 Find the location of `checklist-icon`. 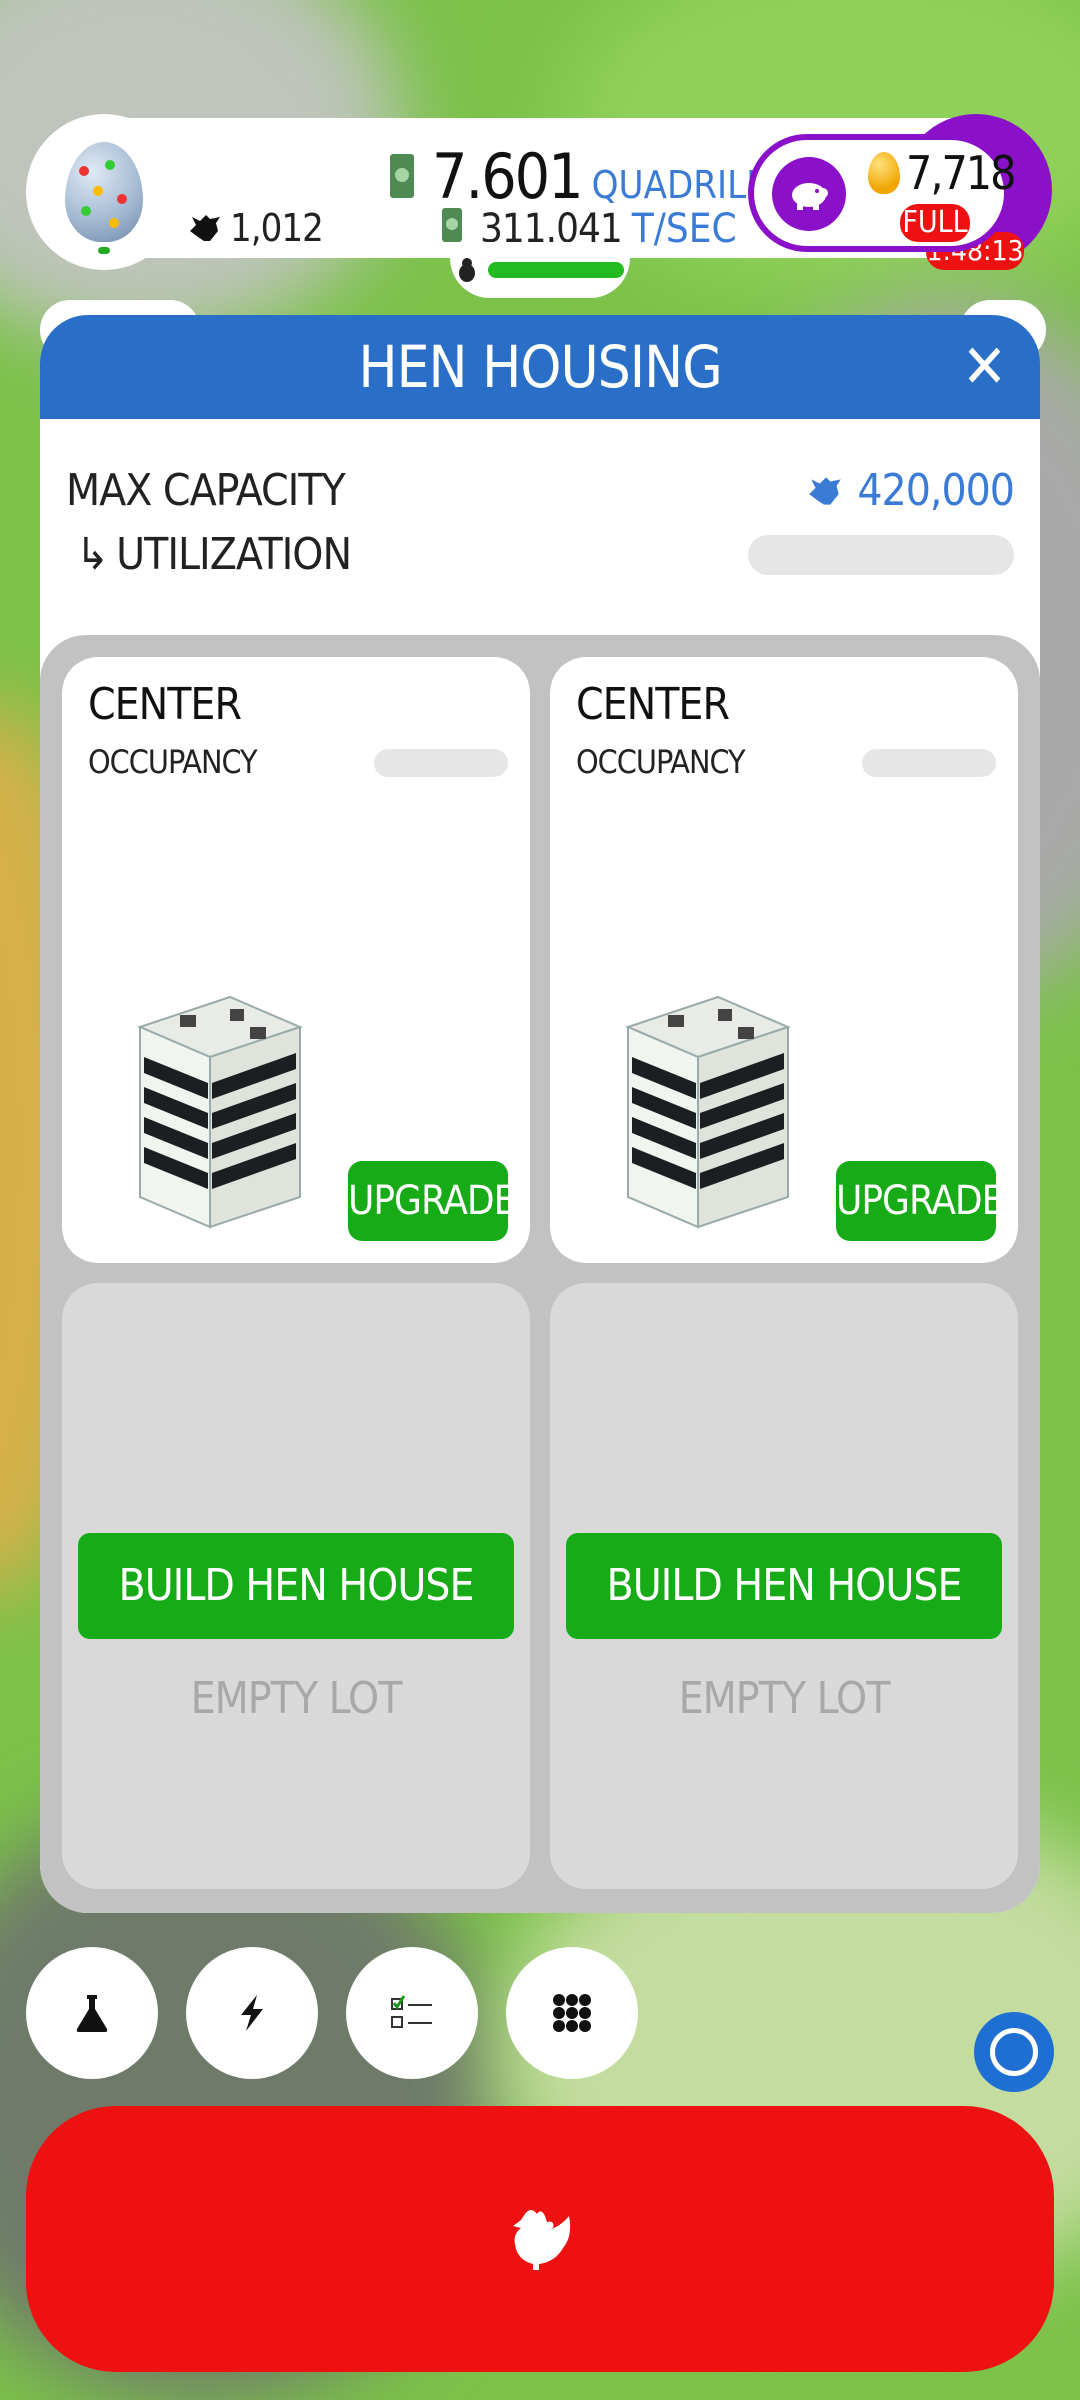

checklist-icon is located at coordinates (411, 2011).